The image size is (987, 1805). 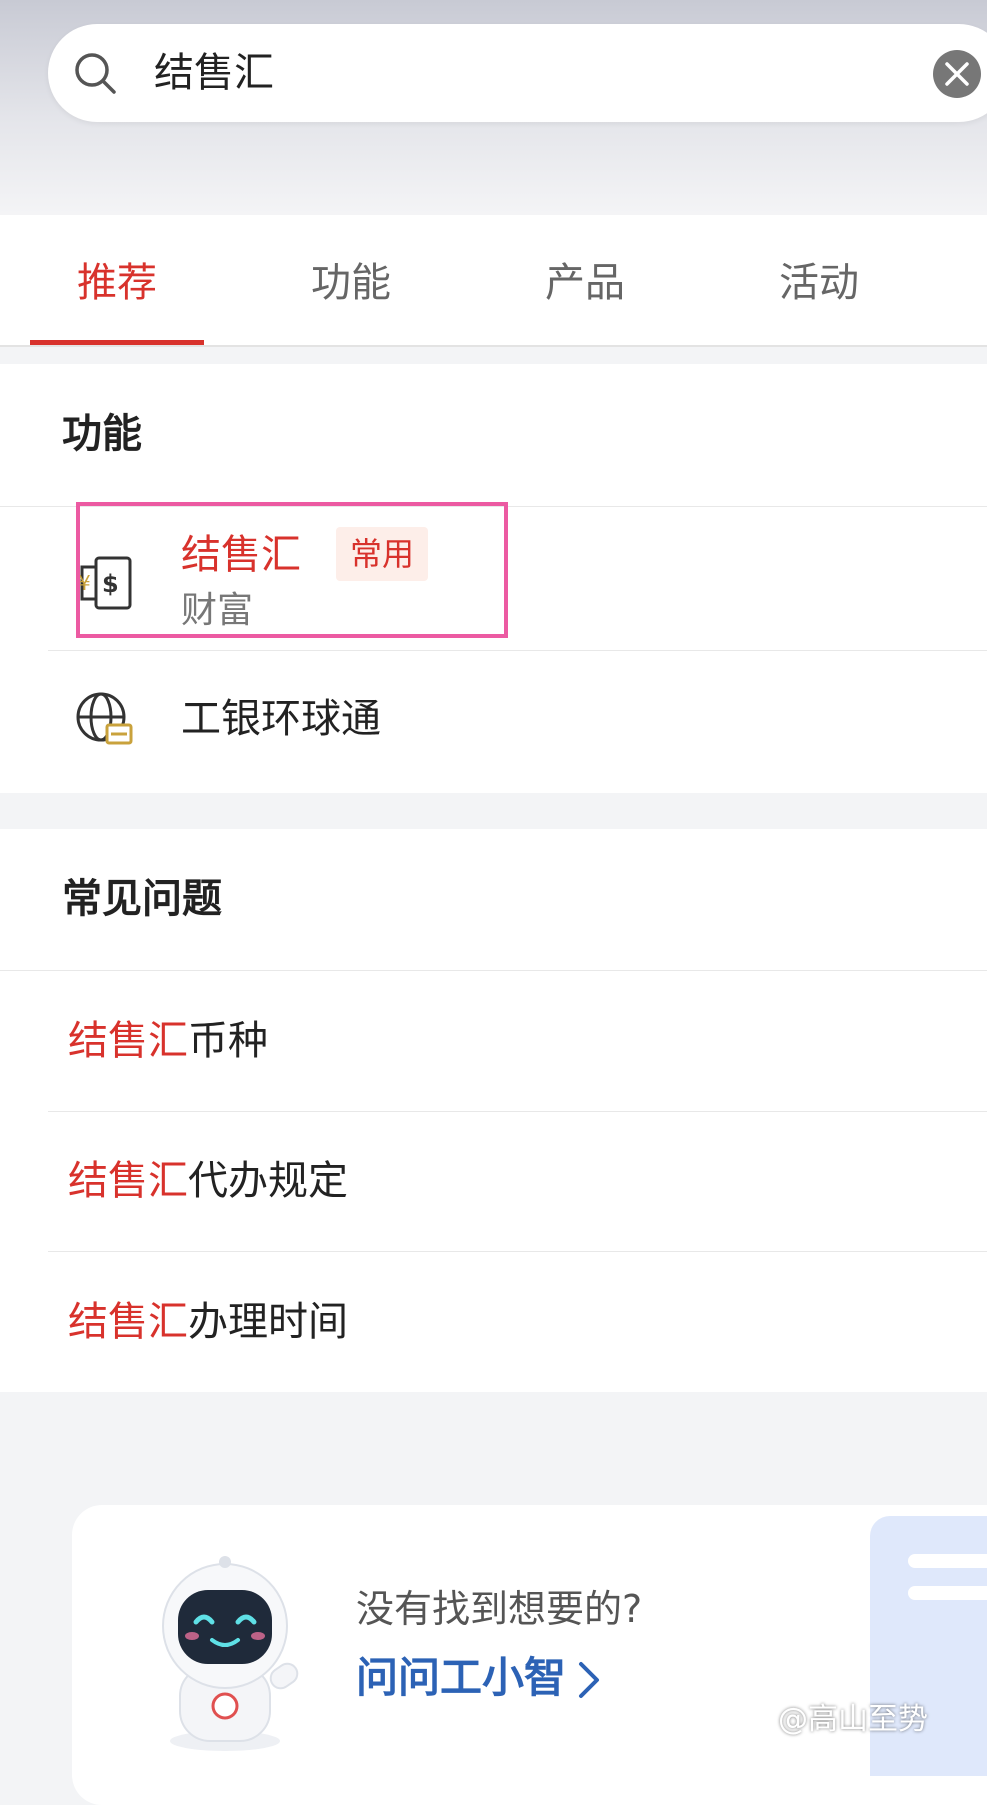 What do you see at coordinates (517, 722) in the screenshot?
I see `function-item-icbc-global: 工银环球通` at bounding box center [517, 722].